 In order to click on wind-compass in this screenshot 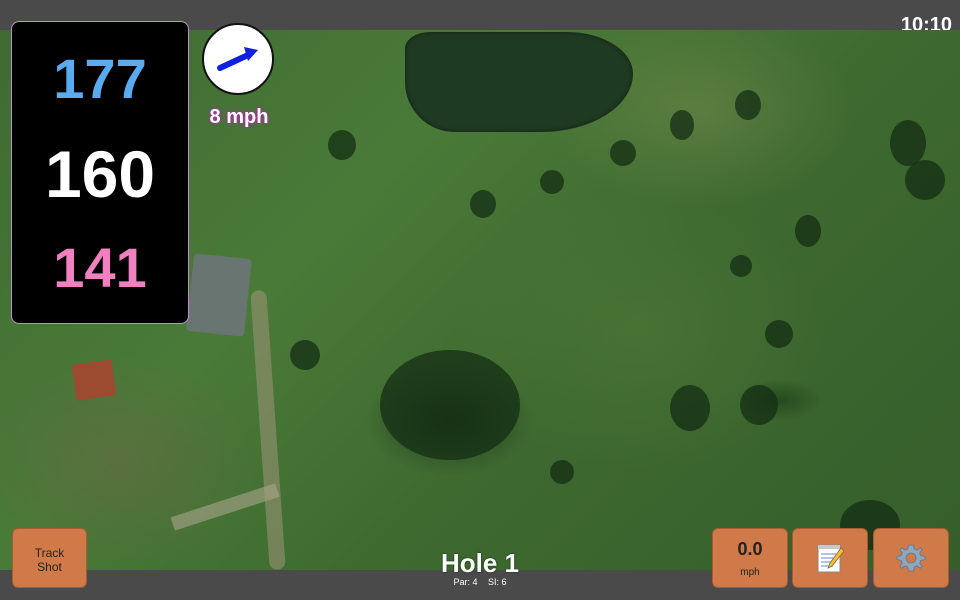, I will do `click(238, 59)`.